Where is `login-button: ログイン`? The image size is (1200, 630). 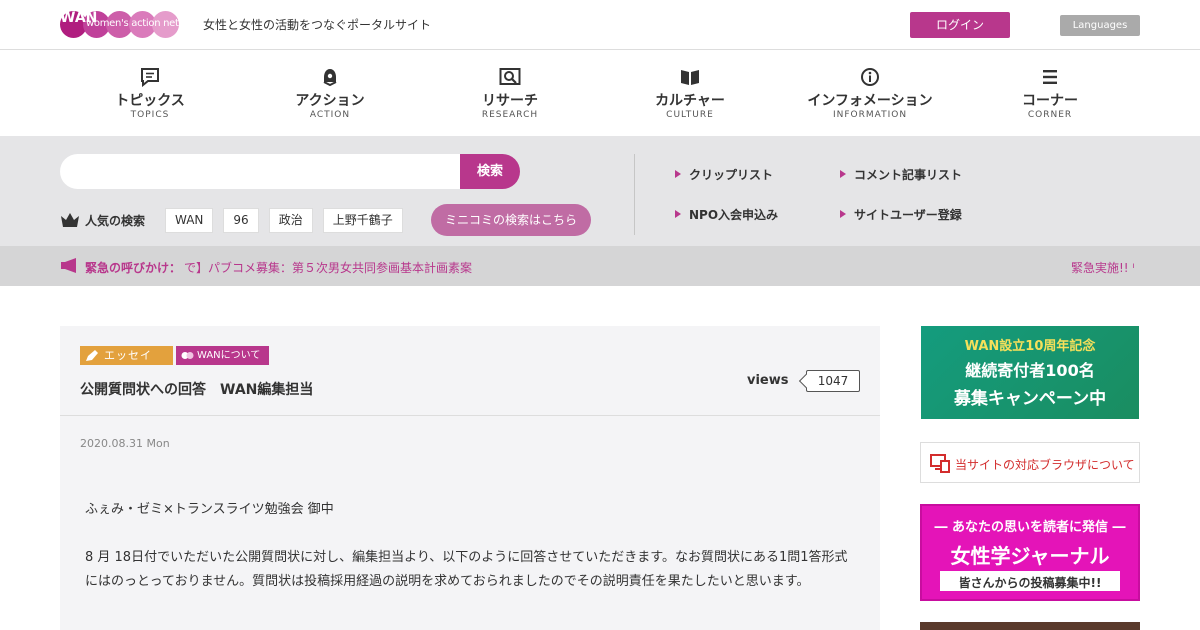 login-button: ログイン is located at coordinates (960, 25).